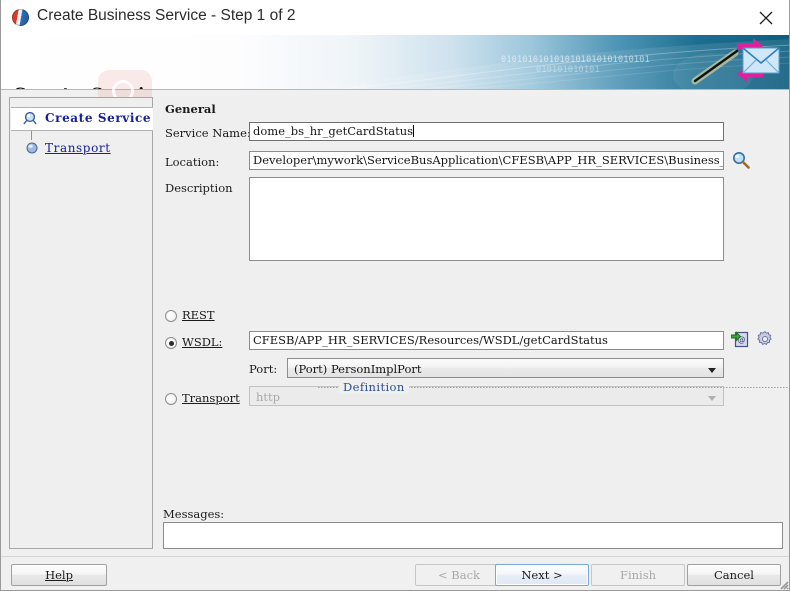 The height and width of the screenshot is (591, 790). Describe the element at coordinates (32, 148) in the screenshot. I see `sphere-node-icon` at that location.